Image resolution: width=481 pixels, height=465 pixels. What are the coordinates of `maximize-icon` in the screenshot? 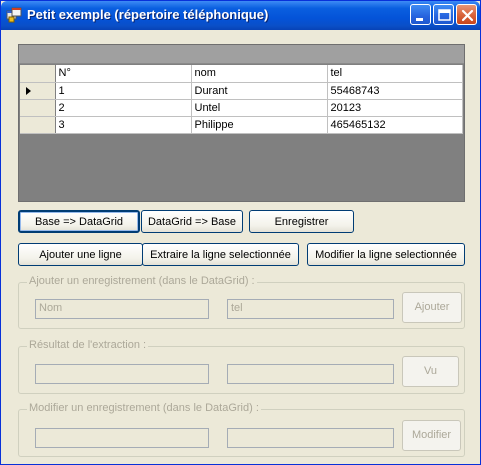 It's located at (444, 15).